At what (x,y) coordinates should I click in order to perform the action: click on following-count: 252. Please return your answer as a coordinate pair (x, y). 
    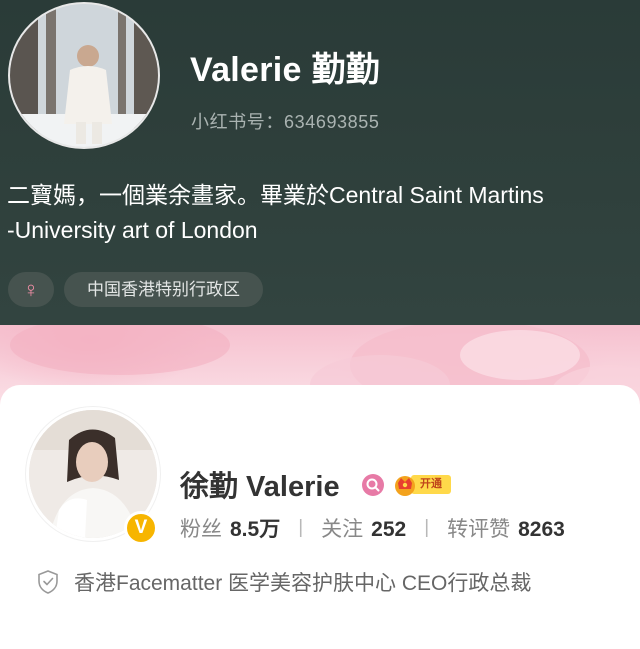
    Looking at the image, I should click on (389, 529).